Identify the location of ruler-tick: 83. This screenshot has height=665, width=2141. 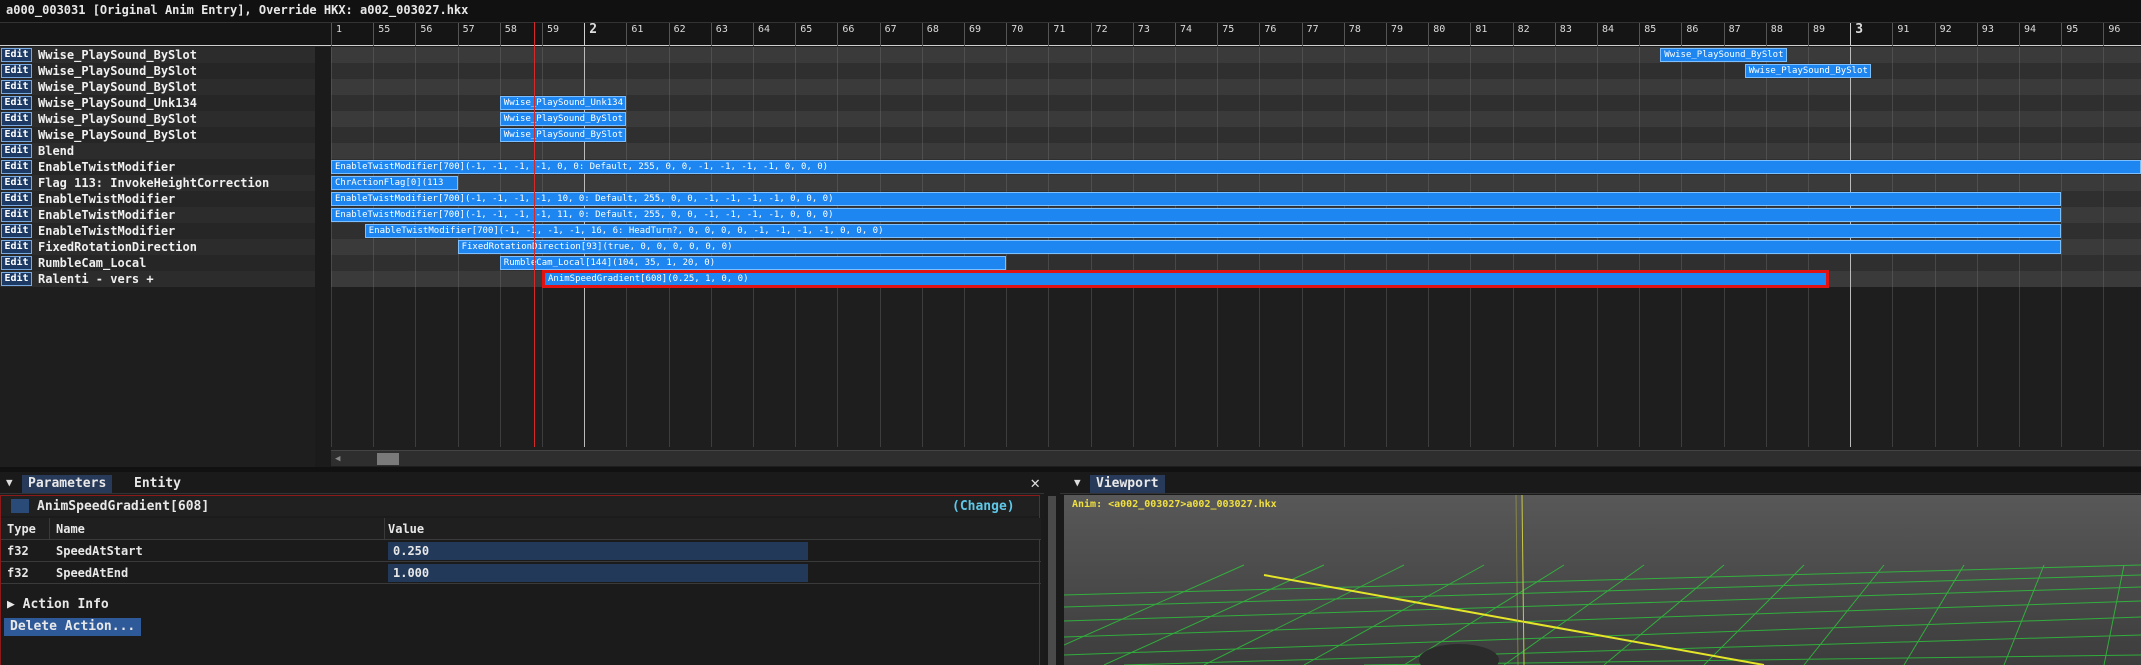
(1563, 34).